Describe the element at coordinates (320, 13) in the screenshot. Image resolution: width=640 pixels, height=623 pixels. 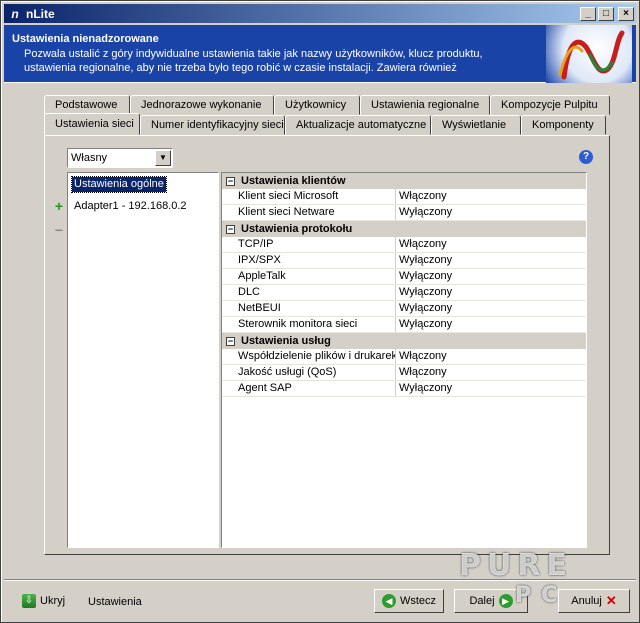
I see `title-bar: n nLite _ □ ×` at that location.